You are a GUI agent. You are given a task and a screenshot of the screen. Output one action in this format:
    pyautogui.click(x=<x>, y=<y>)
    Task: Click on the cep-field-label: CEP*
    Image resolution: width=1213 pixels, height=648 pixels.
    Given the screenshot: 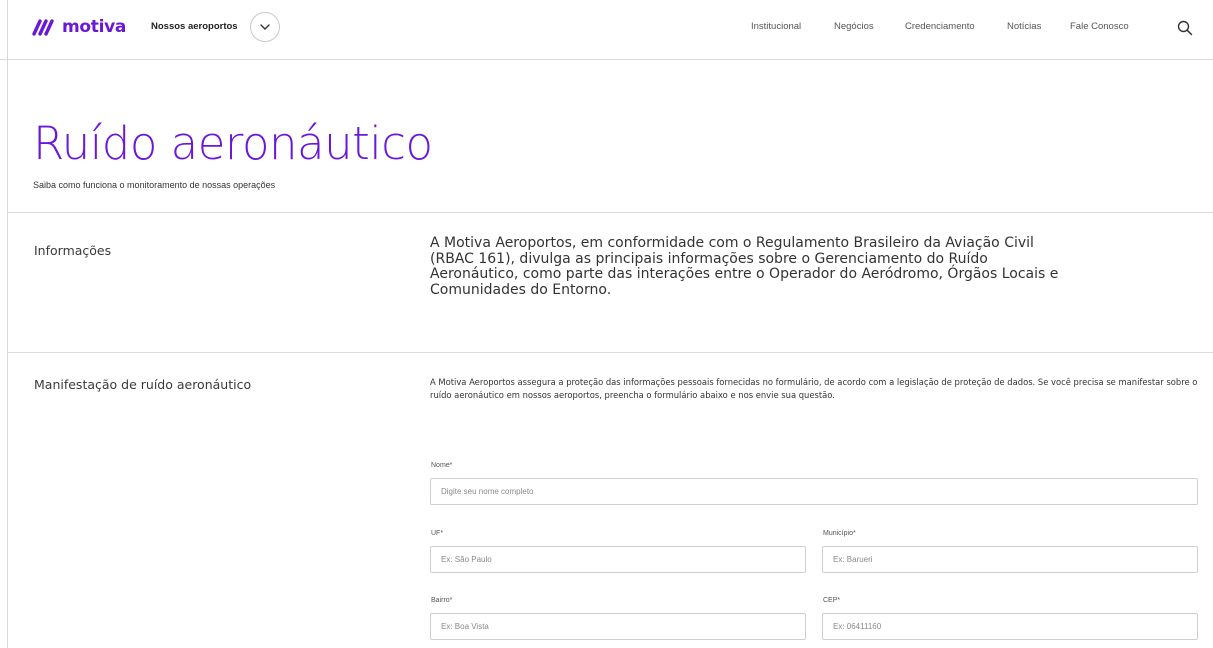 What is the action you would take?
    pyautogui.click(x=832, y=600)
    